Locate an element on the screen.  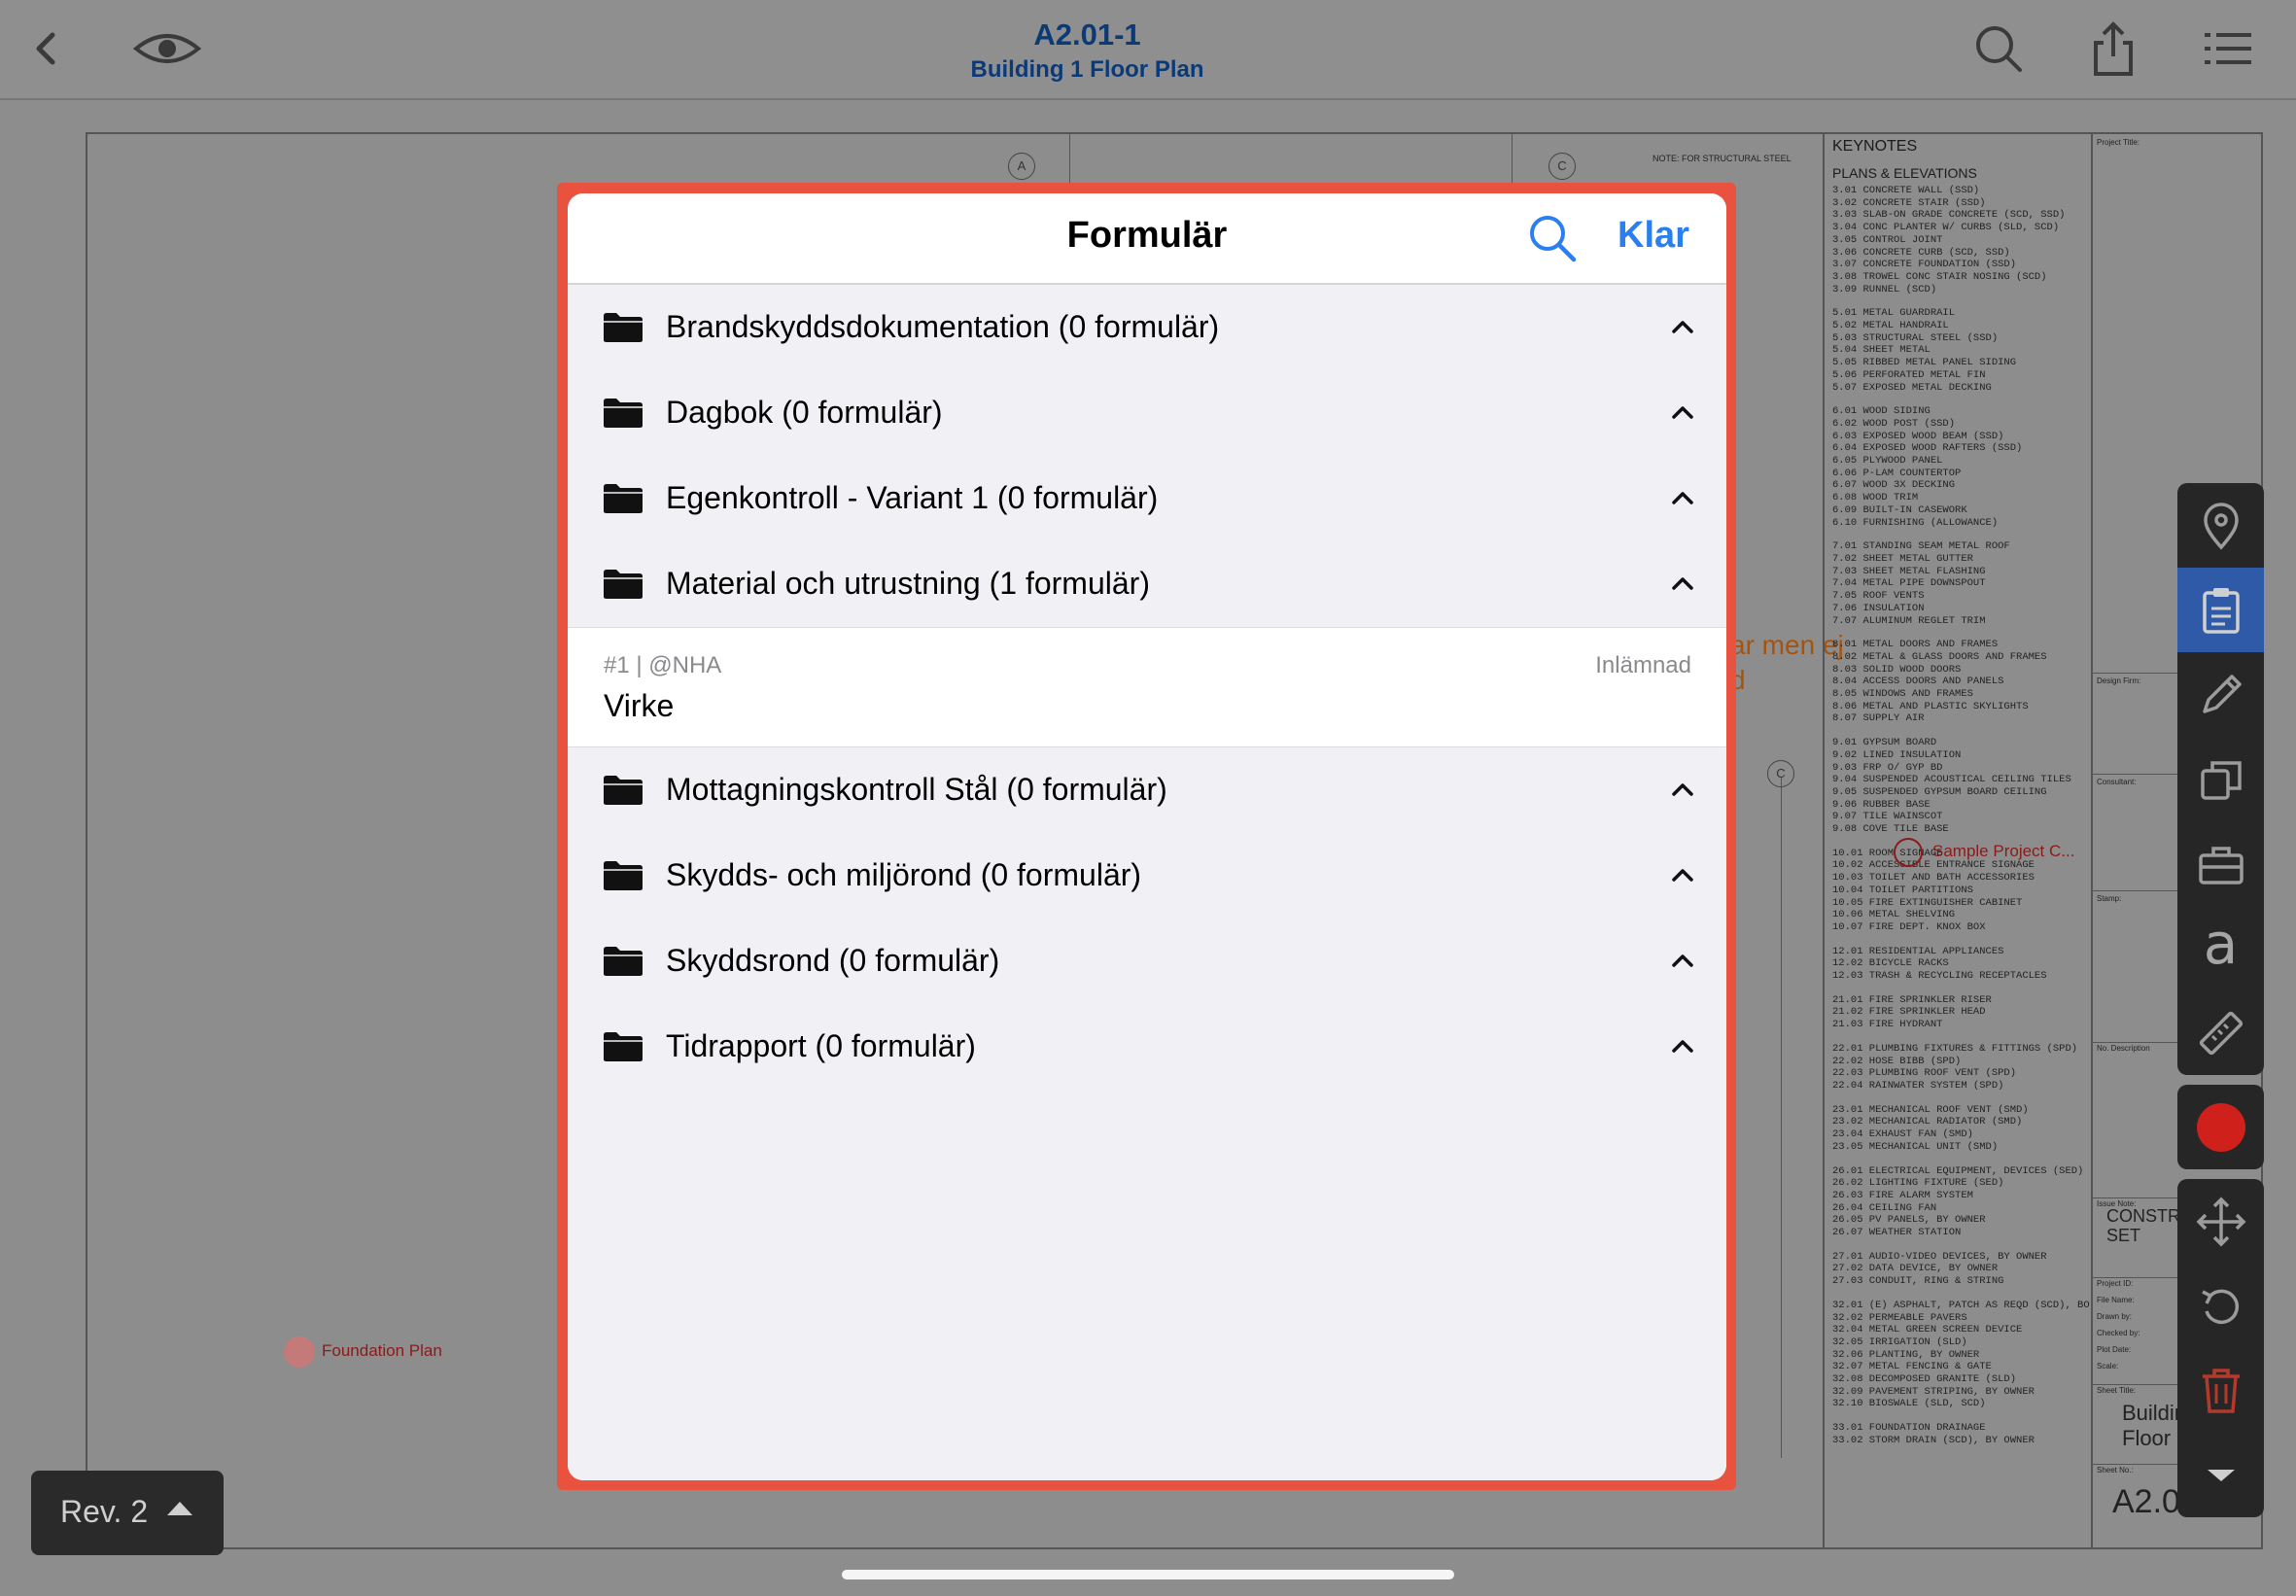
checked-by-label: Checked by: is located at coordinates (2118, 1333).